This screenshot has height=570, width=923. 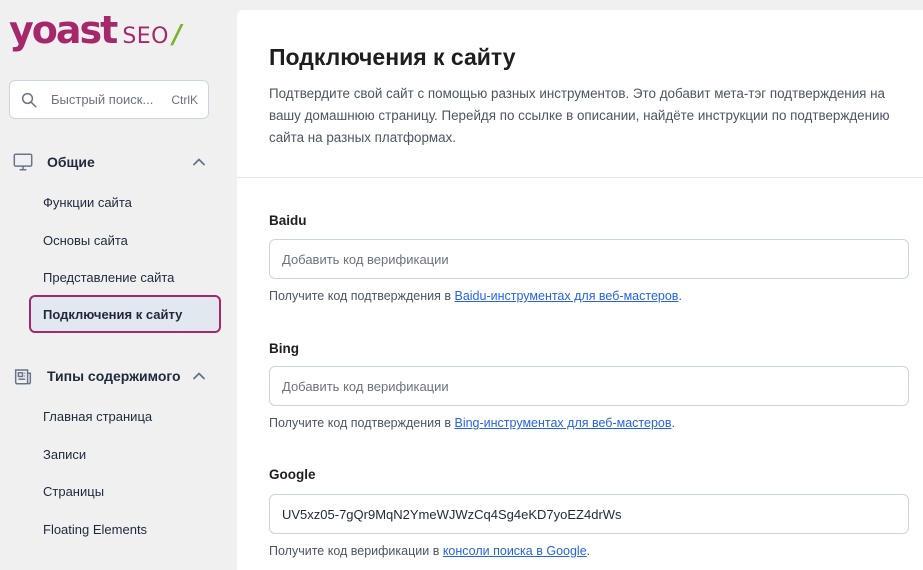 I want to click on logo-wordmark: yoast, so click(x=63, y=30).